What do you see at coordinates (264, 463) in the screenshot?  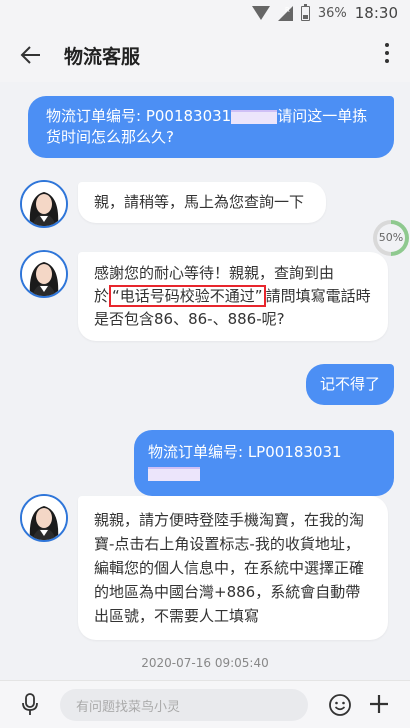 I see `outgoing-message: 物流订单编号: LP00183031` at bounding box center [264, 463].